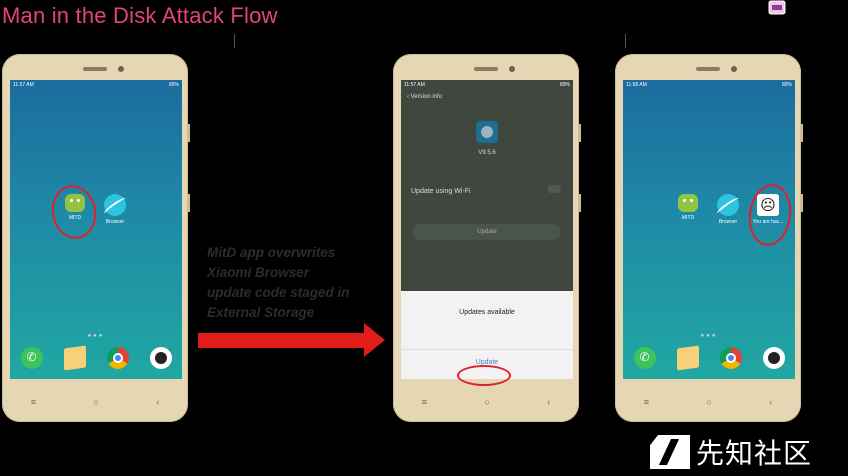 The height and width of the screenshot is (476, 848). What do you see at coordinates (487, 132) in the screenshot?
I see `miui-version-icon` at bounding box center [487, 132].